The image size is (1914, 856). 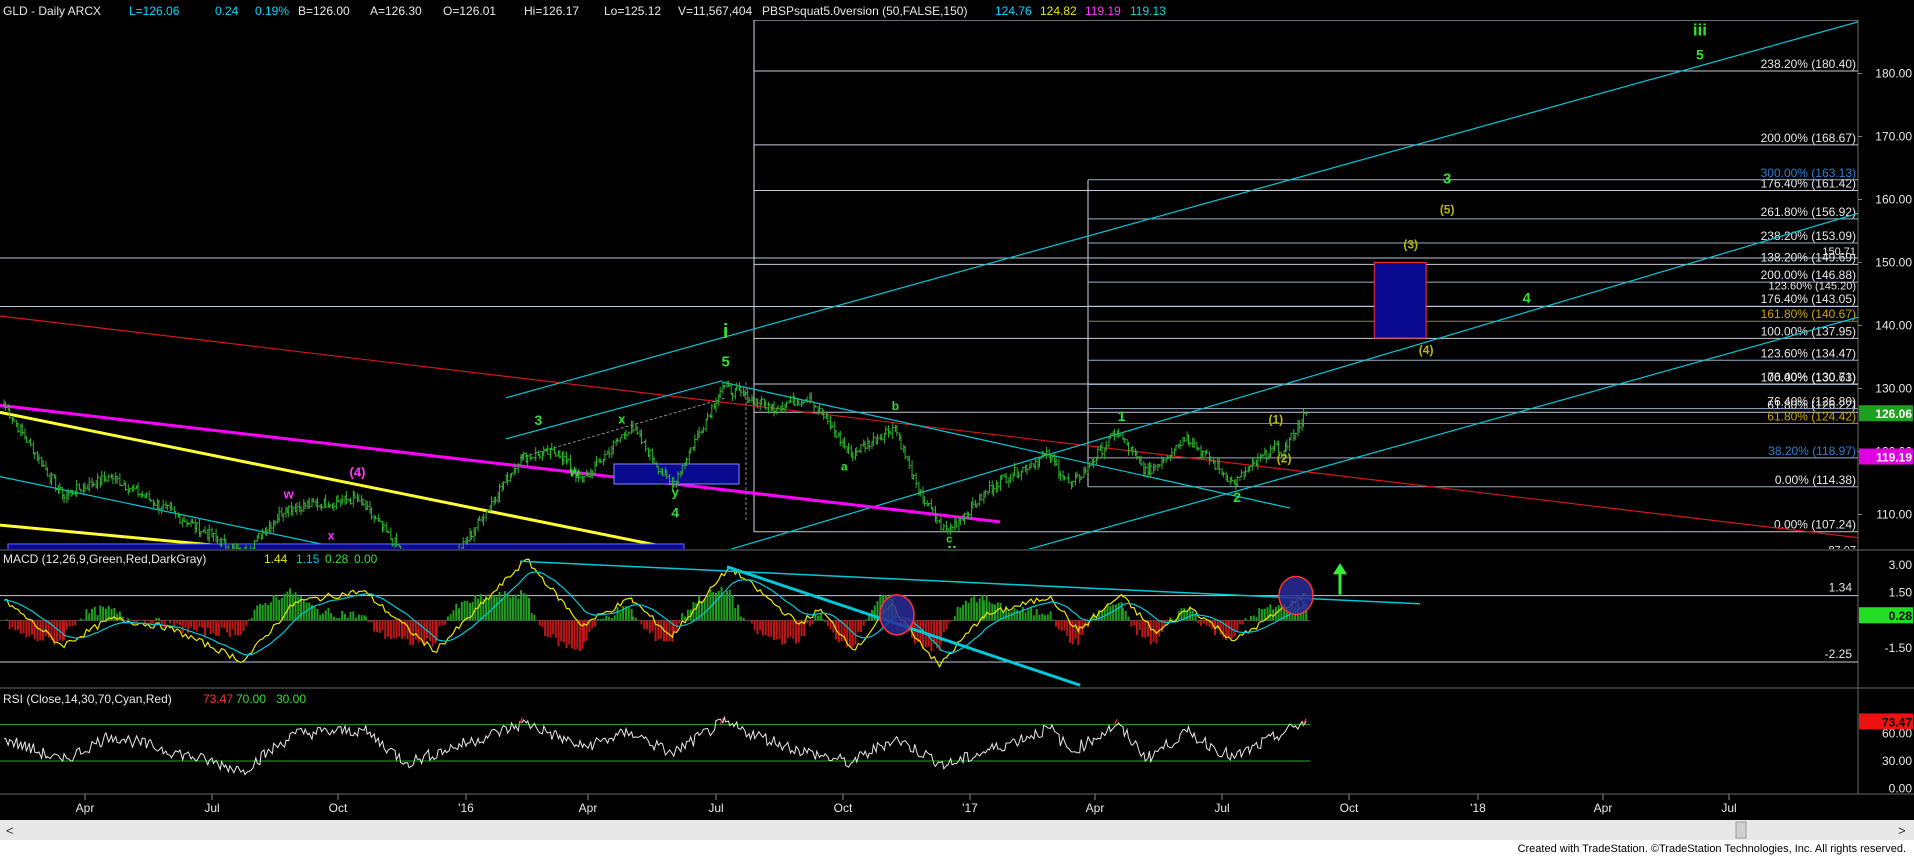 What do you see at coordinates (104, 559) in the screenshot?
I see `macd-title: MACD (12,26,9,Green,Red,DarkGray)` at bounding box center [104, 559].